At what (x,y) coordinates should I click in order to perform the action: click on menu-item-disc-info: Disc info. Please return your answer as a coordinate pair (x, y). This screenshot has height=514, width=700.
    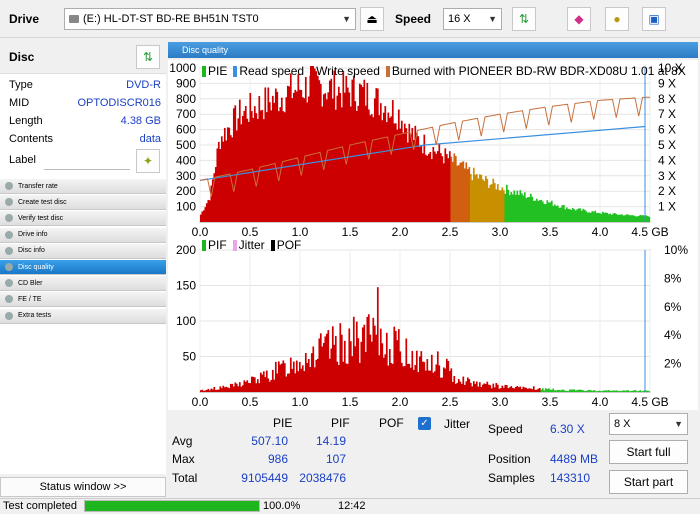
    Looking at the image, I should click on (83, 251).